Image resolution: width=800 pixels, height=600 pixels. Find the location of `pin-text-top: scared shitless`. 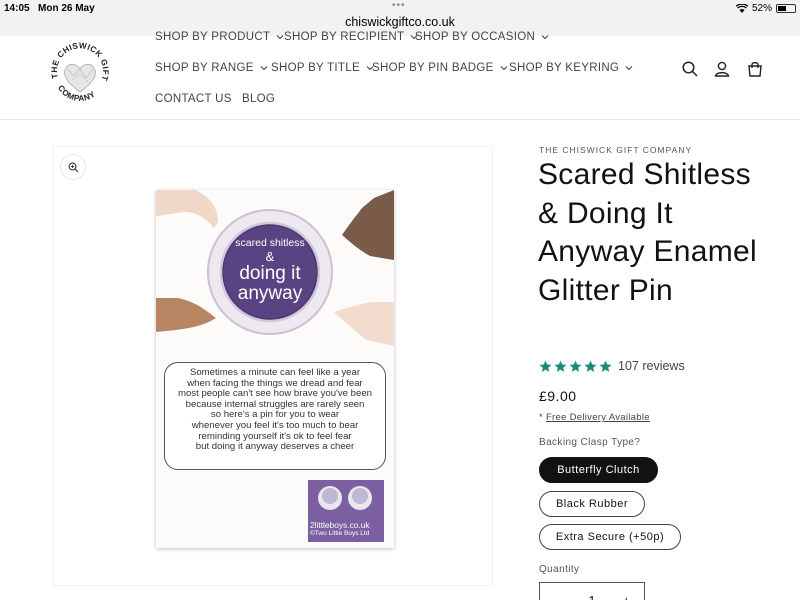

pin-text-top: scared shitless is located at coordinates (269, 243).